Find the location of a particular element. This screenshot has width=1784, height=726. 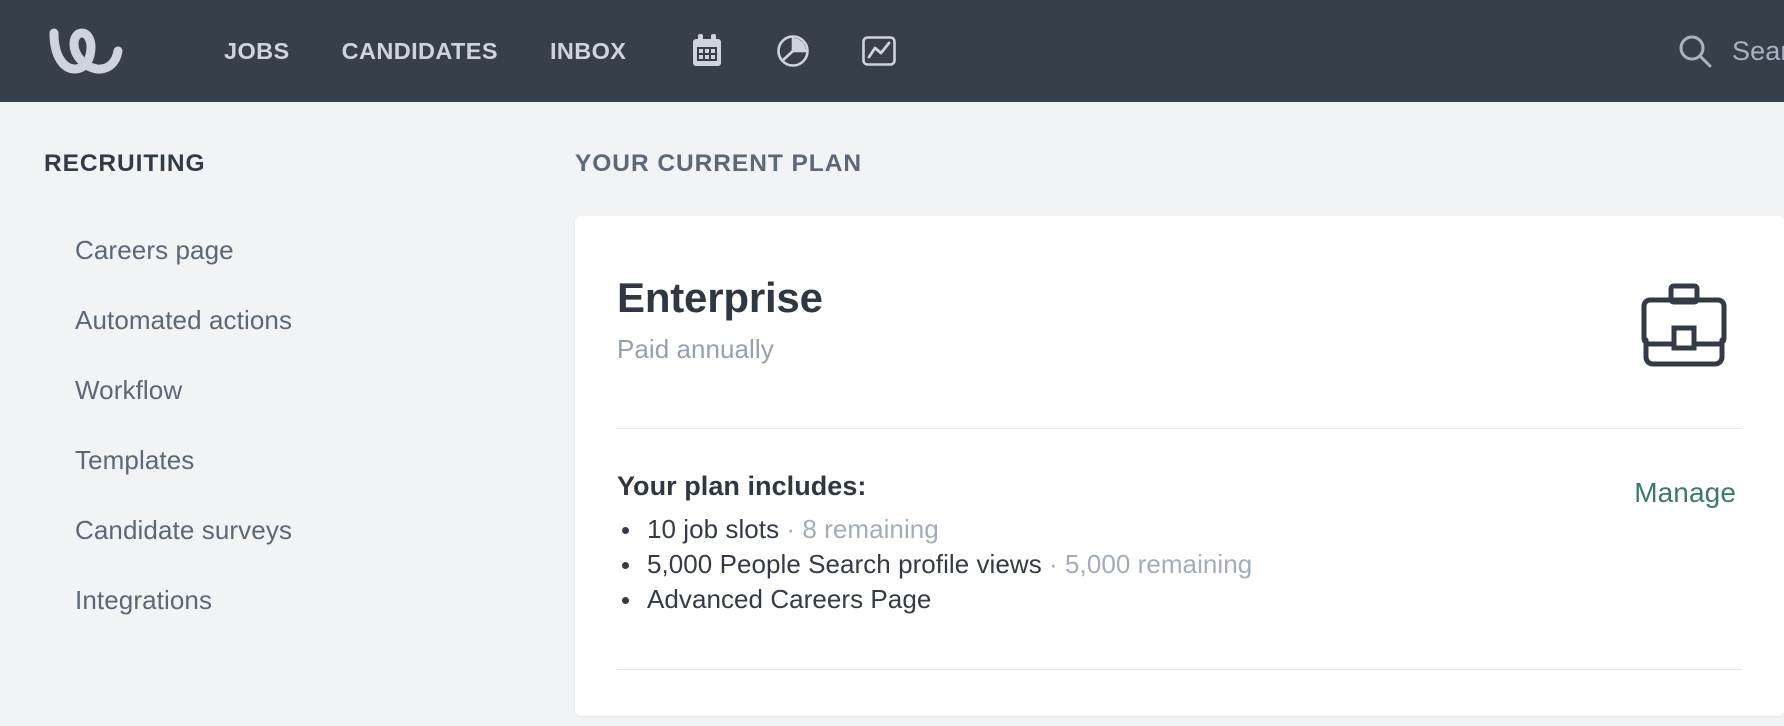

workable-logo is located at coordinates (88, 51).